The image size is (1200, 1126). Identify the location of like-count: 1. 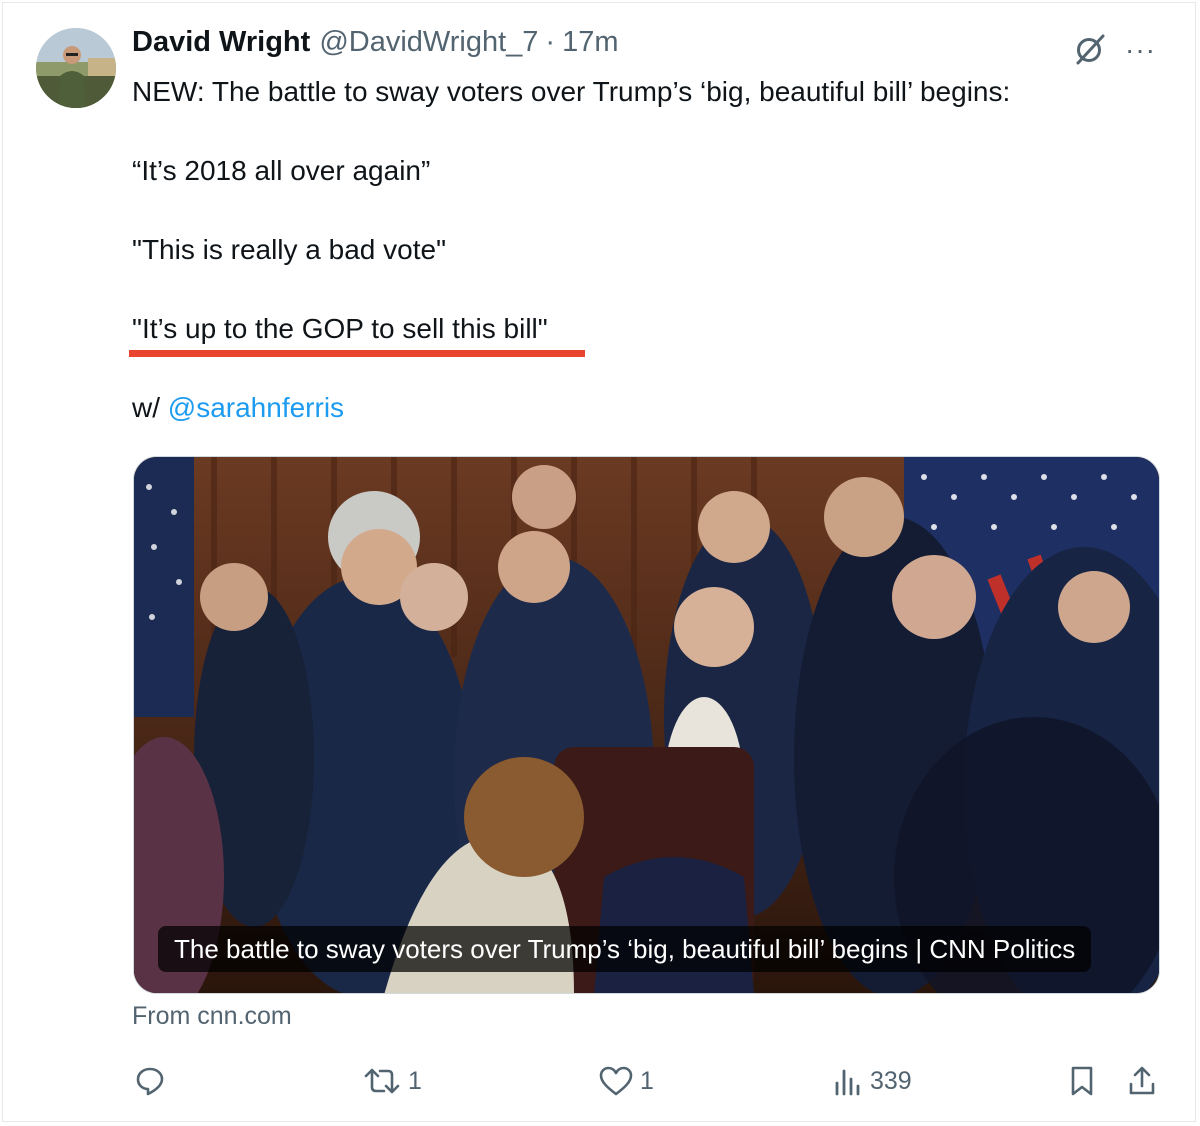
(647, 1080).